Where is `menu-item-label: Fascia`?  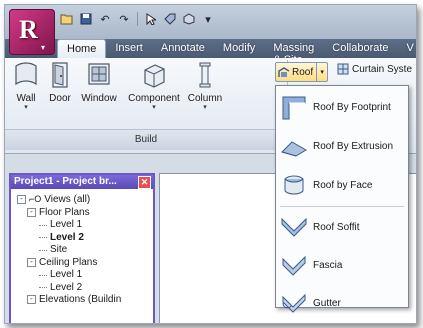
menu-item-label: Fascia is located at coordinates (328, 265).